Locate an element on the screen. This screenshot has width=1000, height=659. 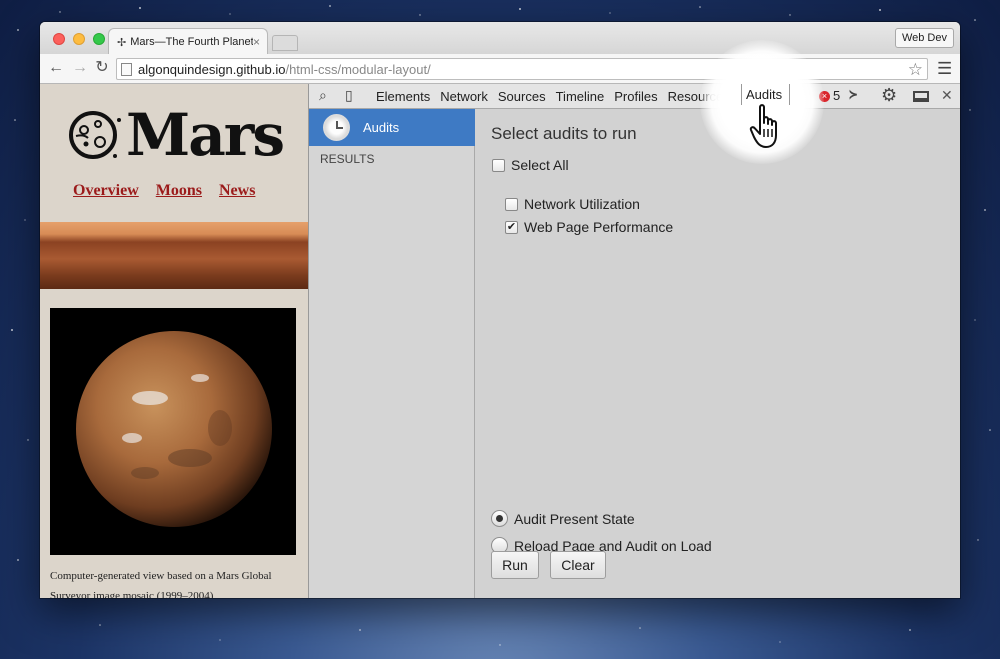
error-count: 5 is located at coordinates (836, 95).